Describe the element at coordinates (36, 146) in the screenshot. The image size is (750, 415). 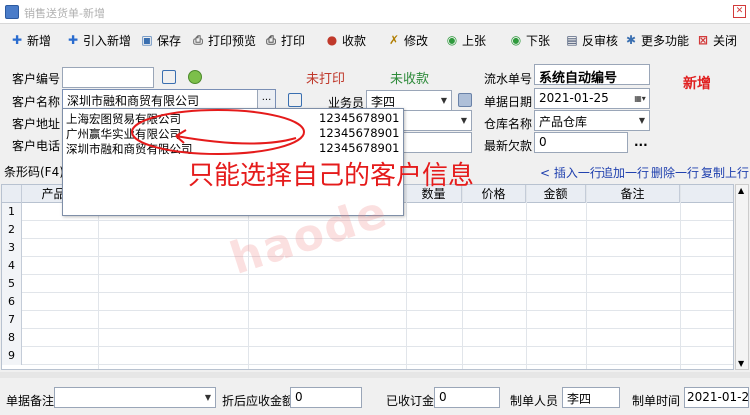
I see `customer-phone-label: 客户电话` at that location.